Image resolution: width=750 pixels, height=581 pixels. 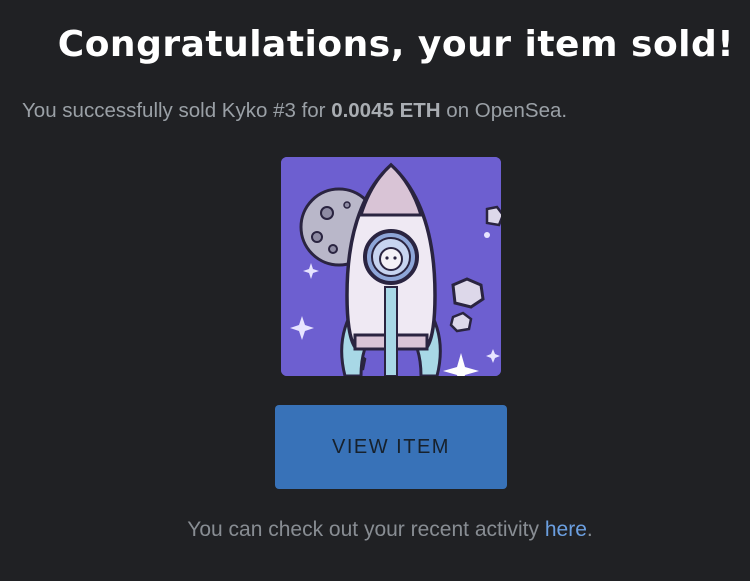 I want to click on sale-price: 0.0045 ETH, so click(x=386, y=110).